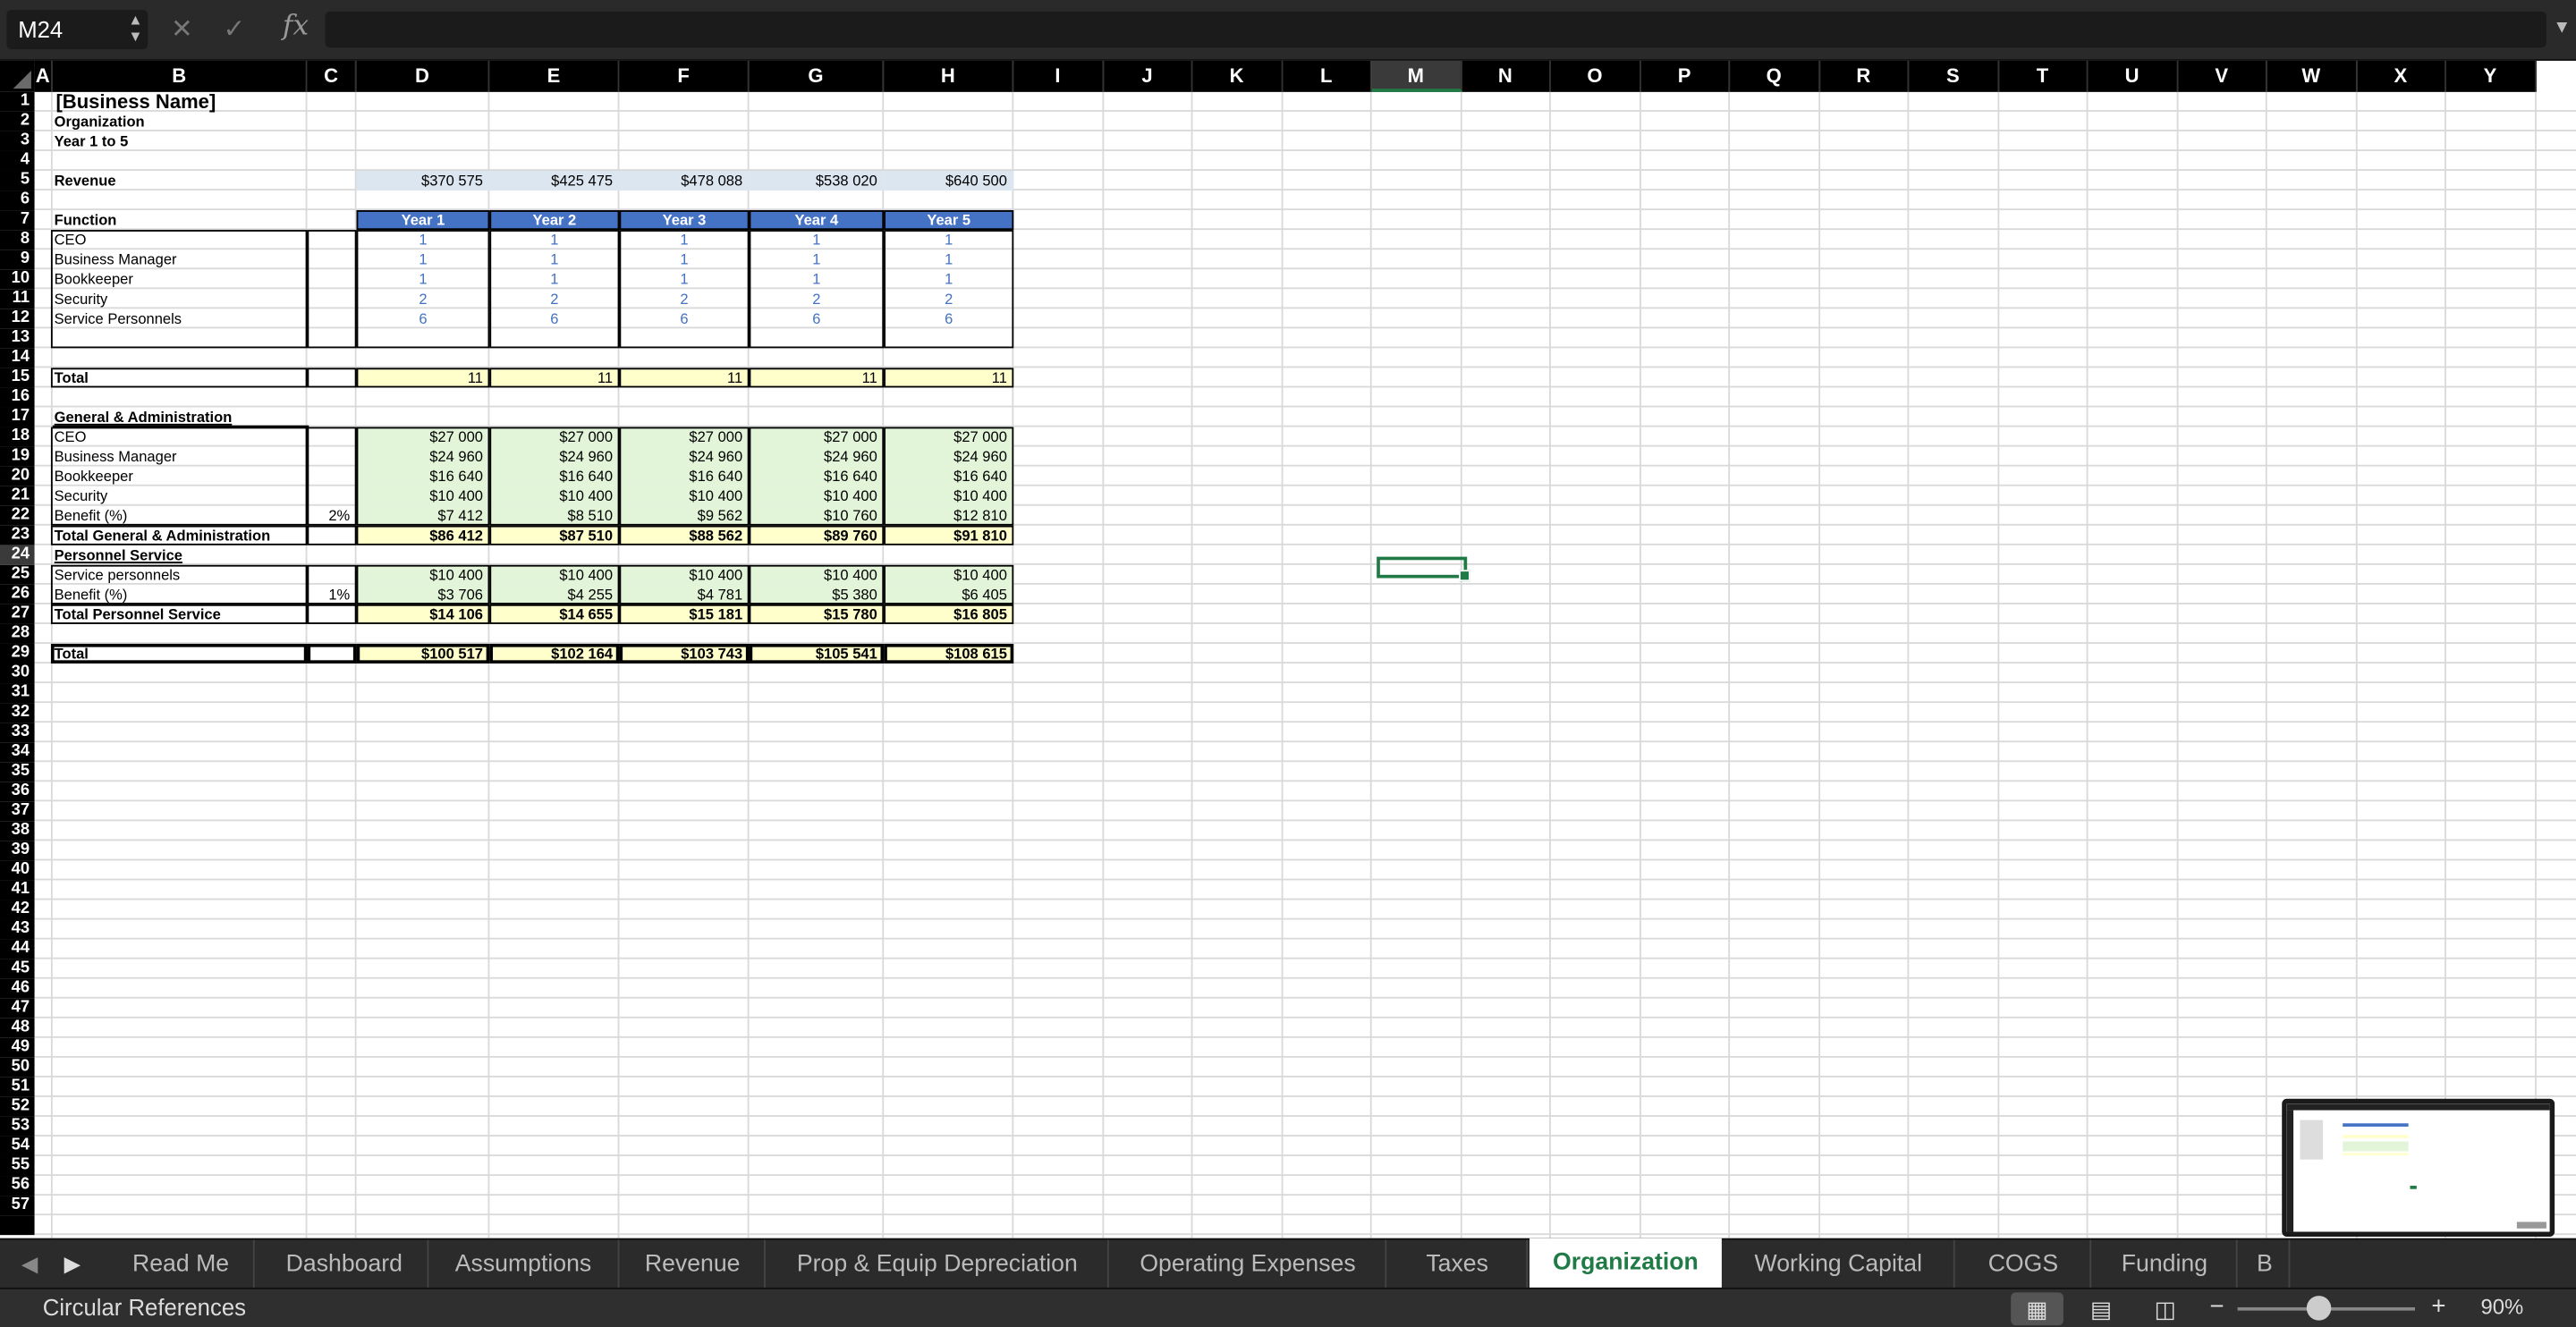 This screenshot has height=1327, width=2576. What do you see at coordinates (554, 653) in the screenshot?
I see `grand-total-cell: $102 164` at bounding box center [554, 653].